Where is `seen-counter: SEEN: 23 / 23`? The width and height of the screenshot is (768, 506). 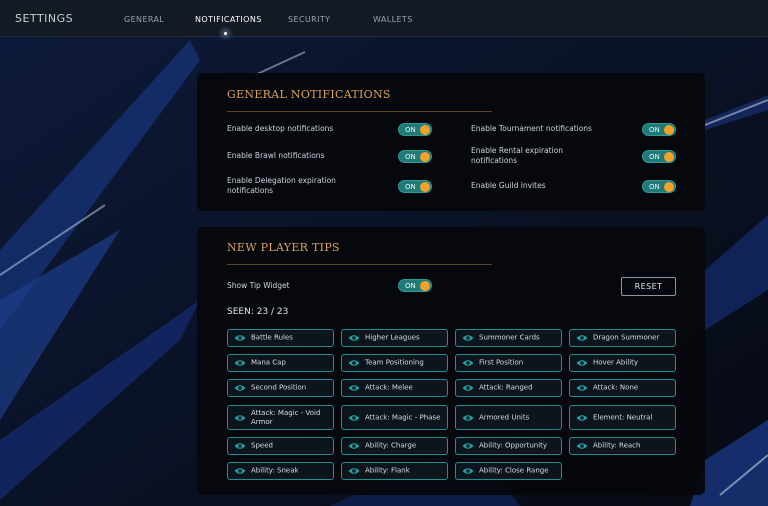 seen-counter: SEEN: 23 / 23 is located at coordinates (258, 312).